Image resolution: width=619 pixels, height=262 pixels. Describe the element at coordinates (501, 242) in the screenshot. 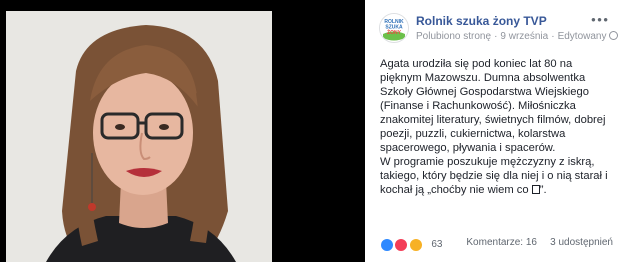

I see `comments-count-link: Komentarze: 16` at that location.